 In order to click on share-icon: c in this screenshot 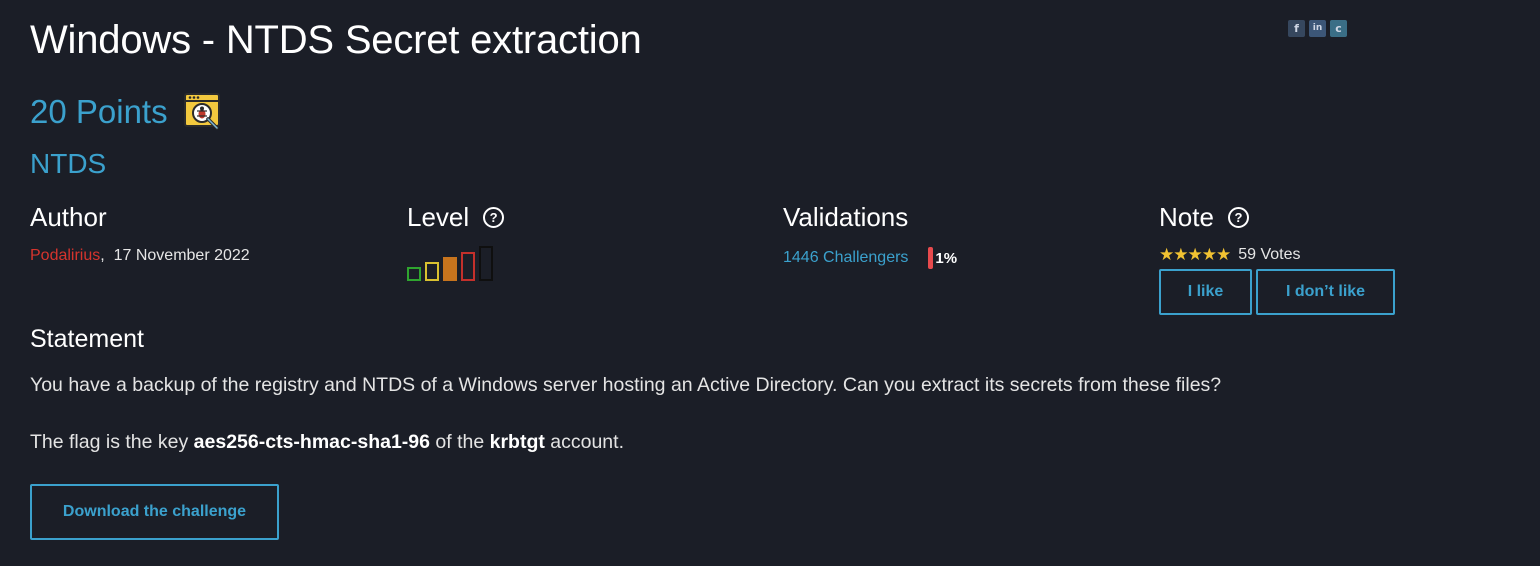, I will do `click(1338, 28)`.